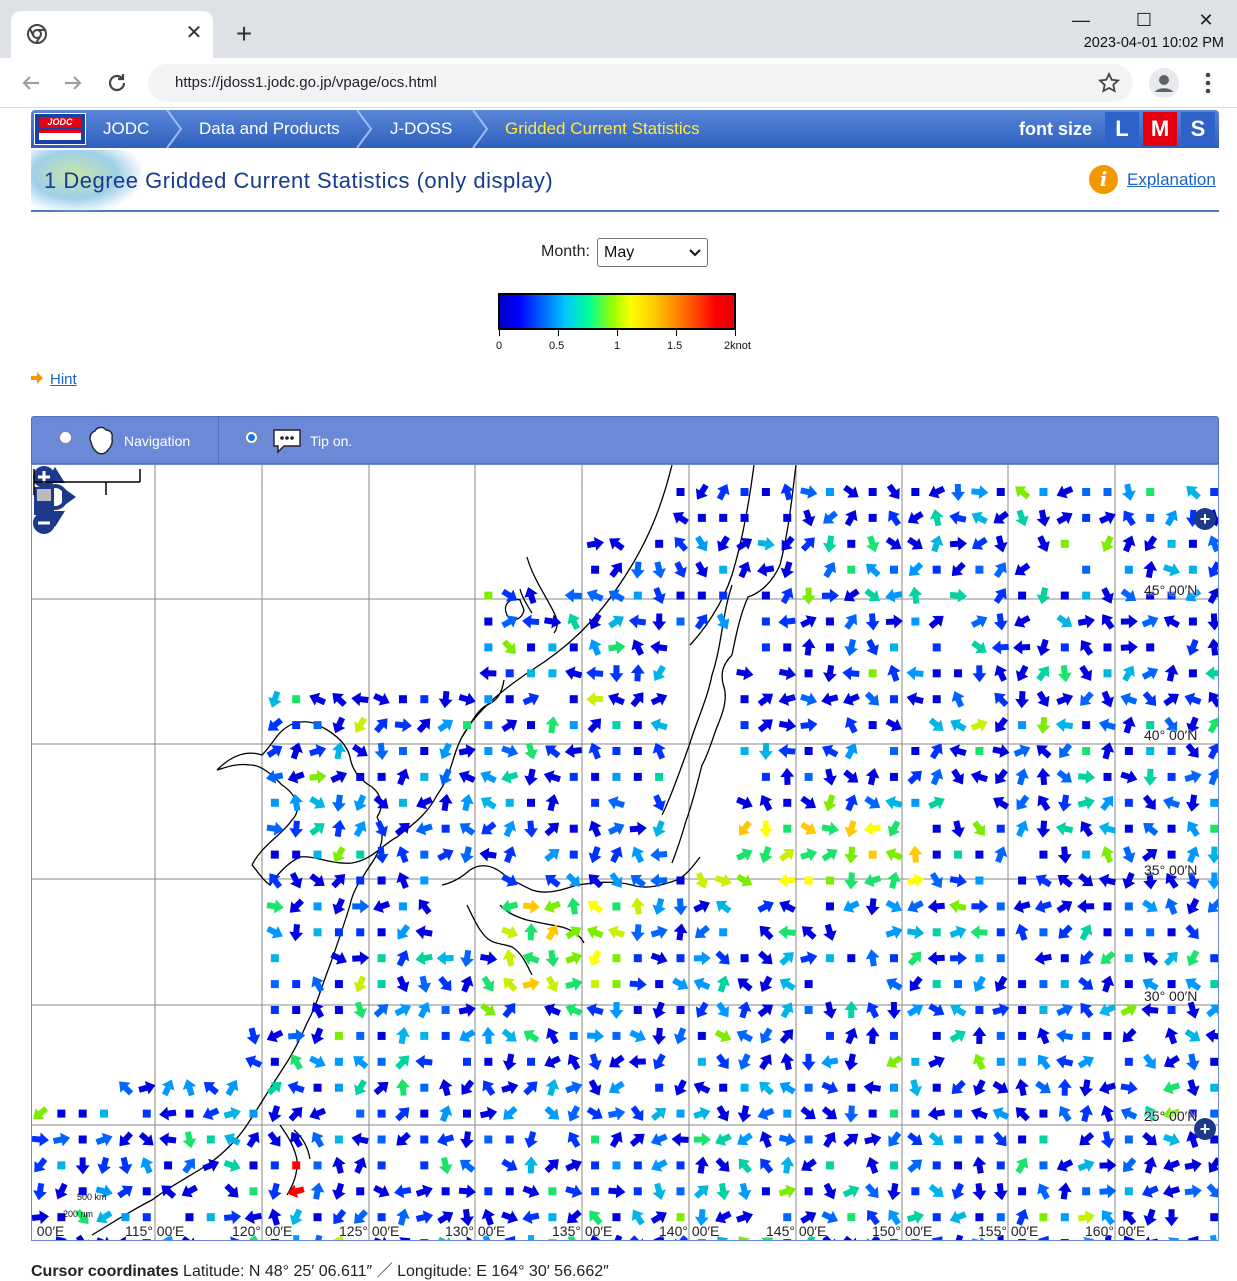 This screenshot has width=1237, height=1281. I want to click on back-arrow-icon, so click(31, 83).